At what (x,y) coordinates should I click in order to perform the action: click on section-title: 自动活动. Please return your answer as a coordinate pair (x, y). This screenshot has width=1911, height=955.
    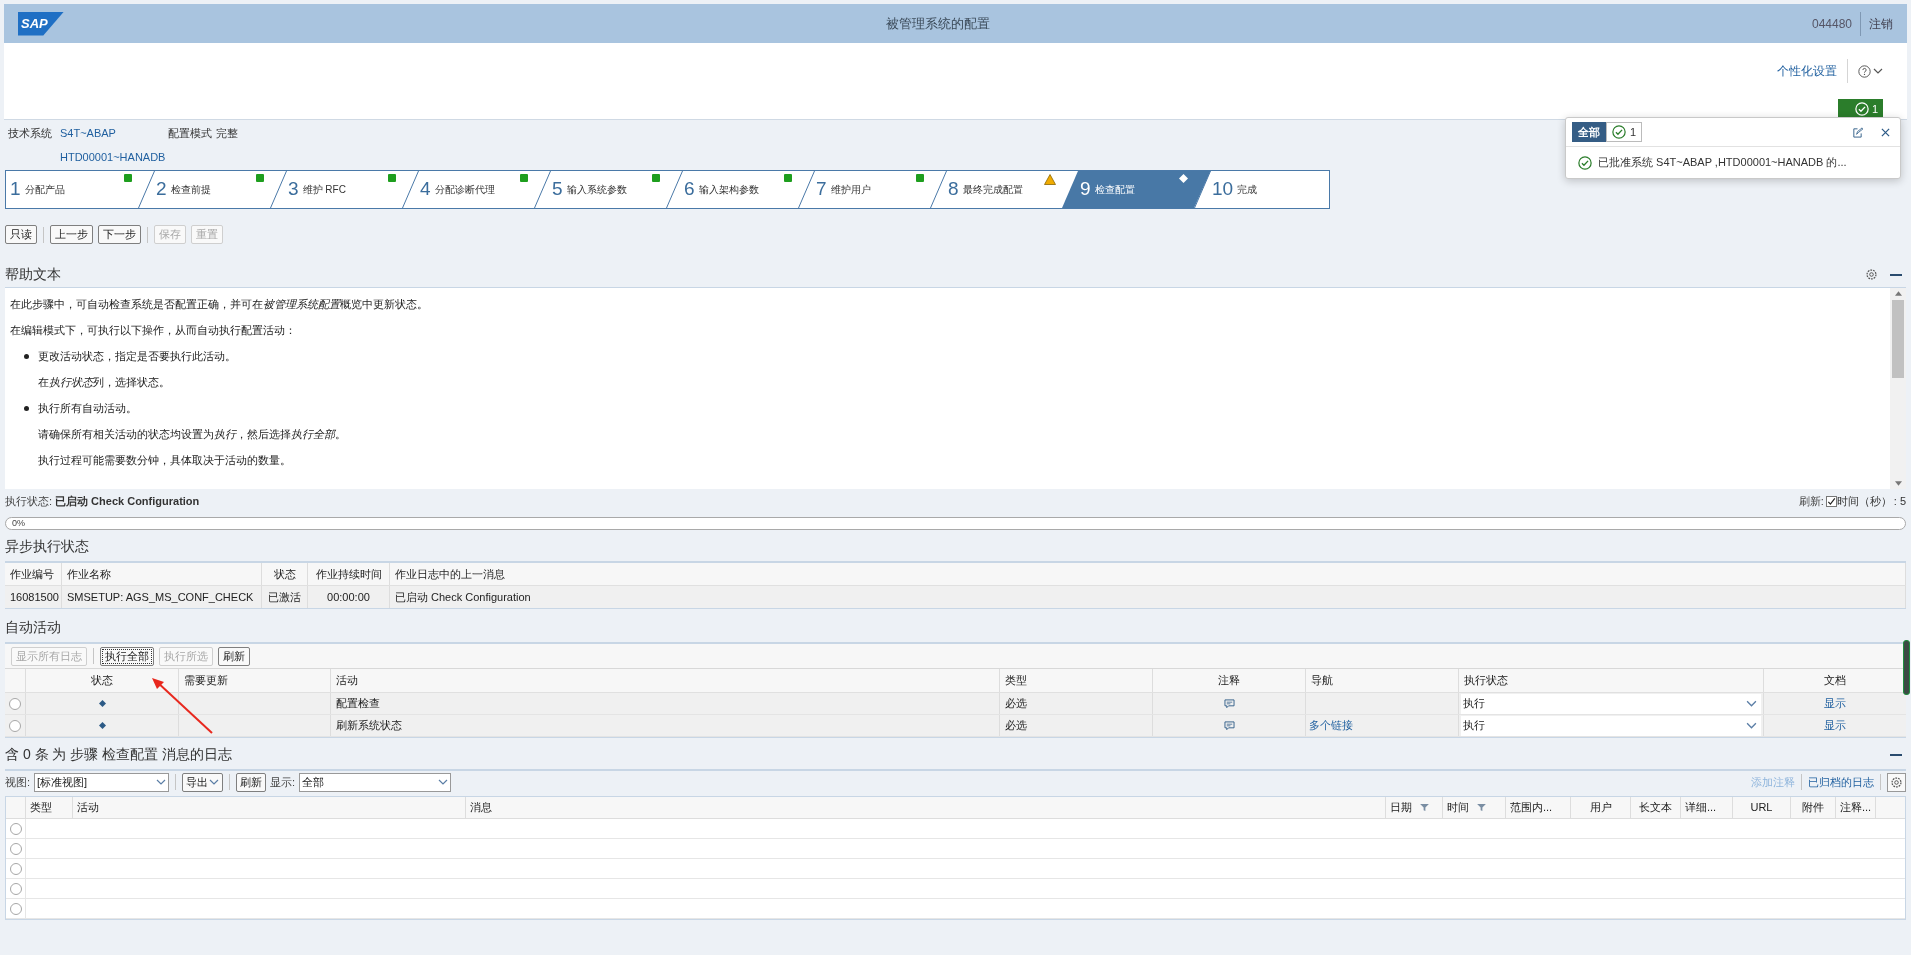
    Looking at the image, I should click on (33, 627).